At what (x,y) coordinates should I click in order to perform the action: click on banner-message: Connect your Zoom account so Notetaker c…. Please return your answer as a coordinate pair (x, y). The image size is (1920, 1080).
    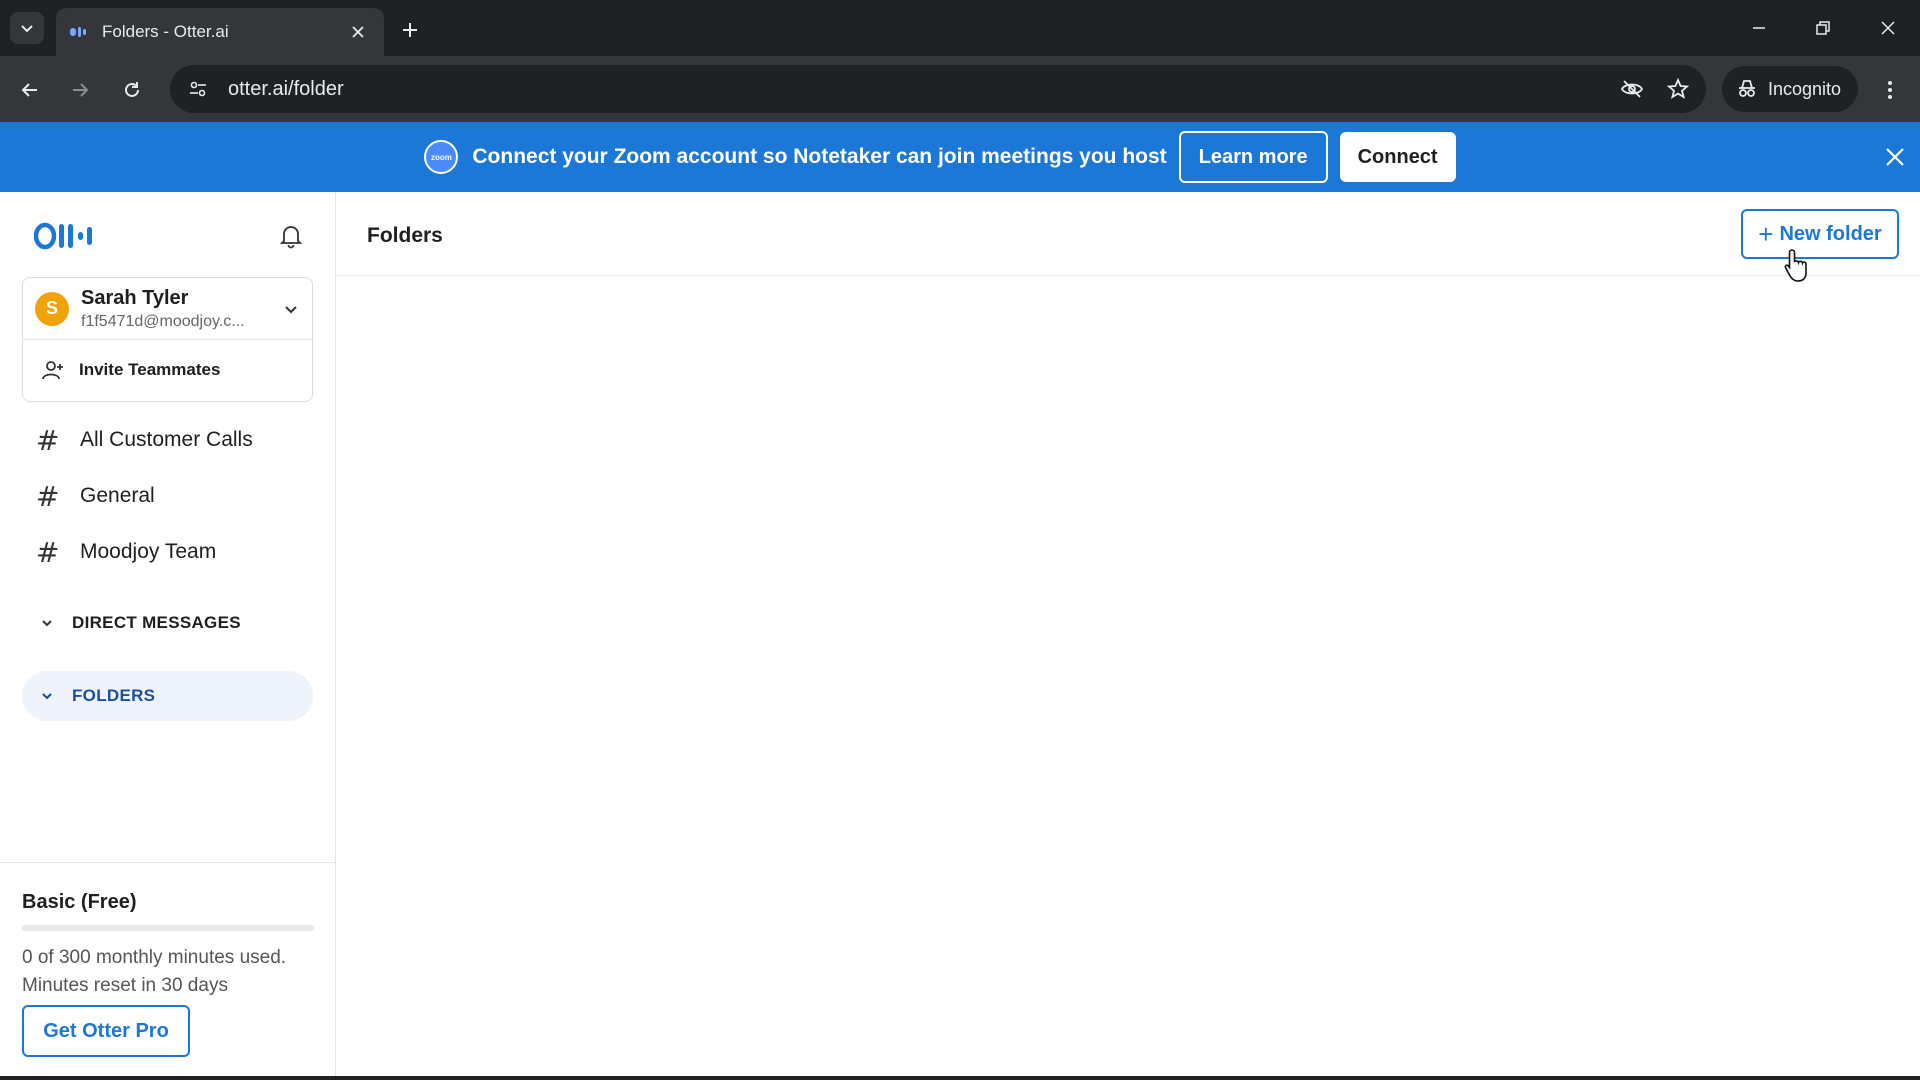
    Looking at the image, I should click on (819, 156).